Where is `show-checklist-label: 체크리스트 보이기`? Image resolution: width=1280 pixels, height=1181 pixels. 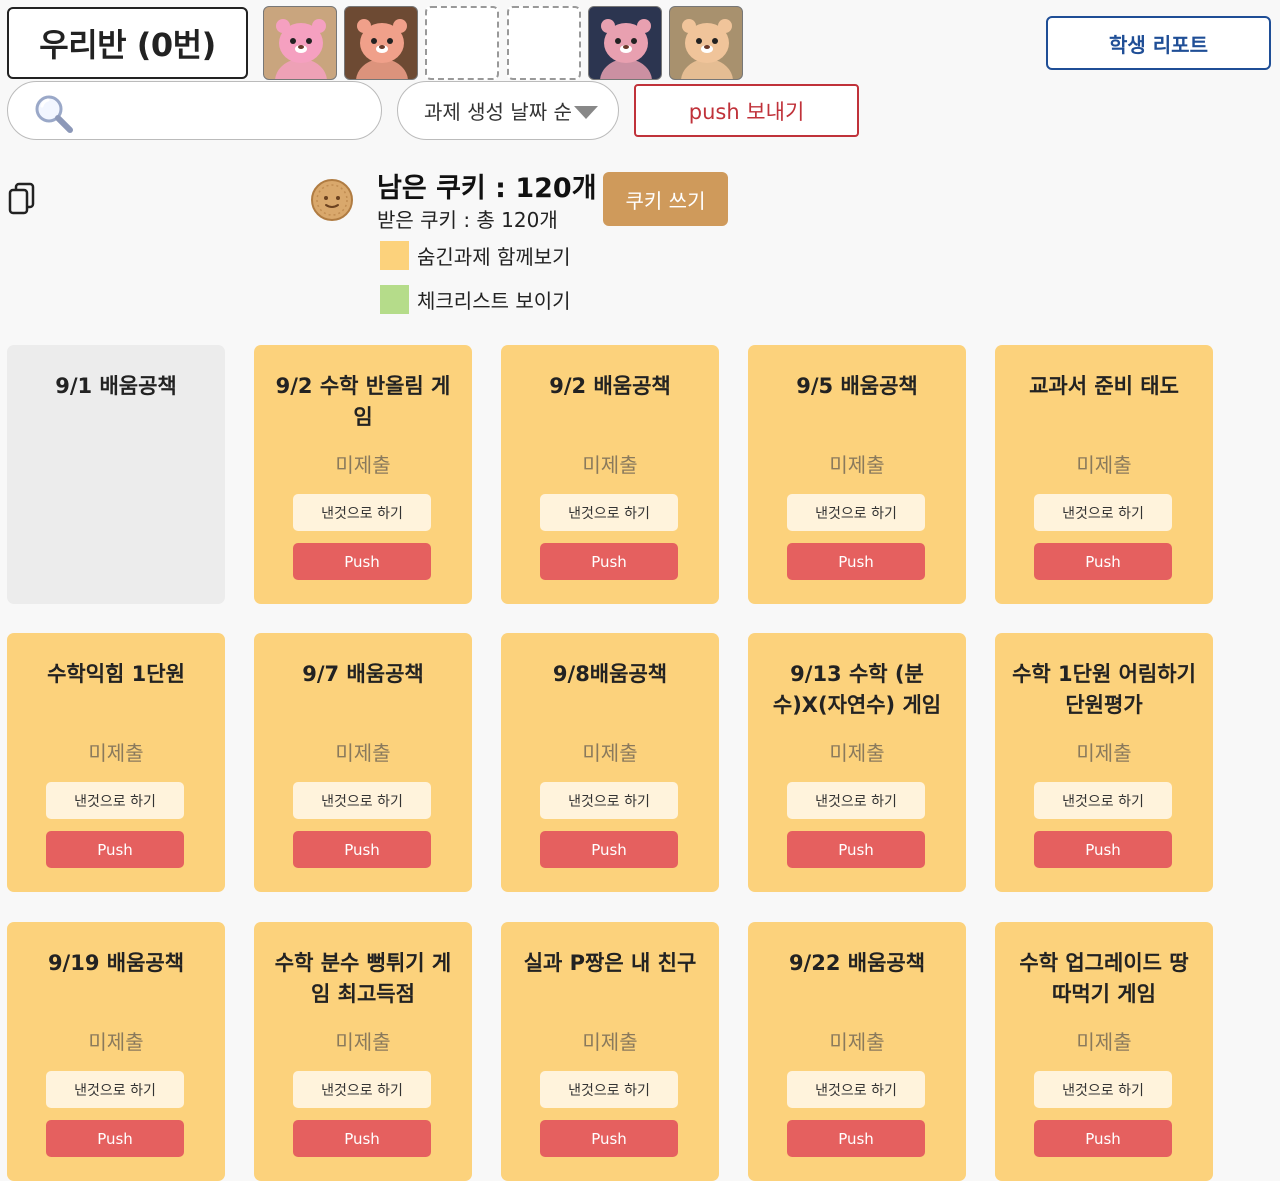 show-checklist-label: 체크리스트 보이기 is located at coordinates (494, 301).